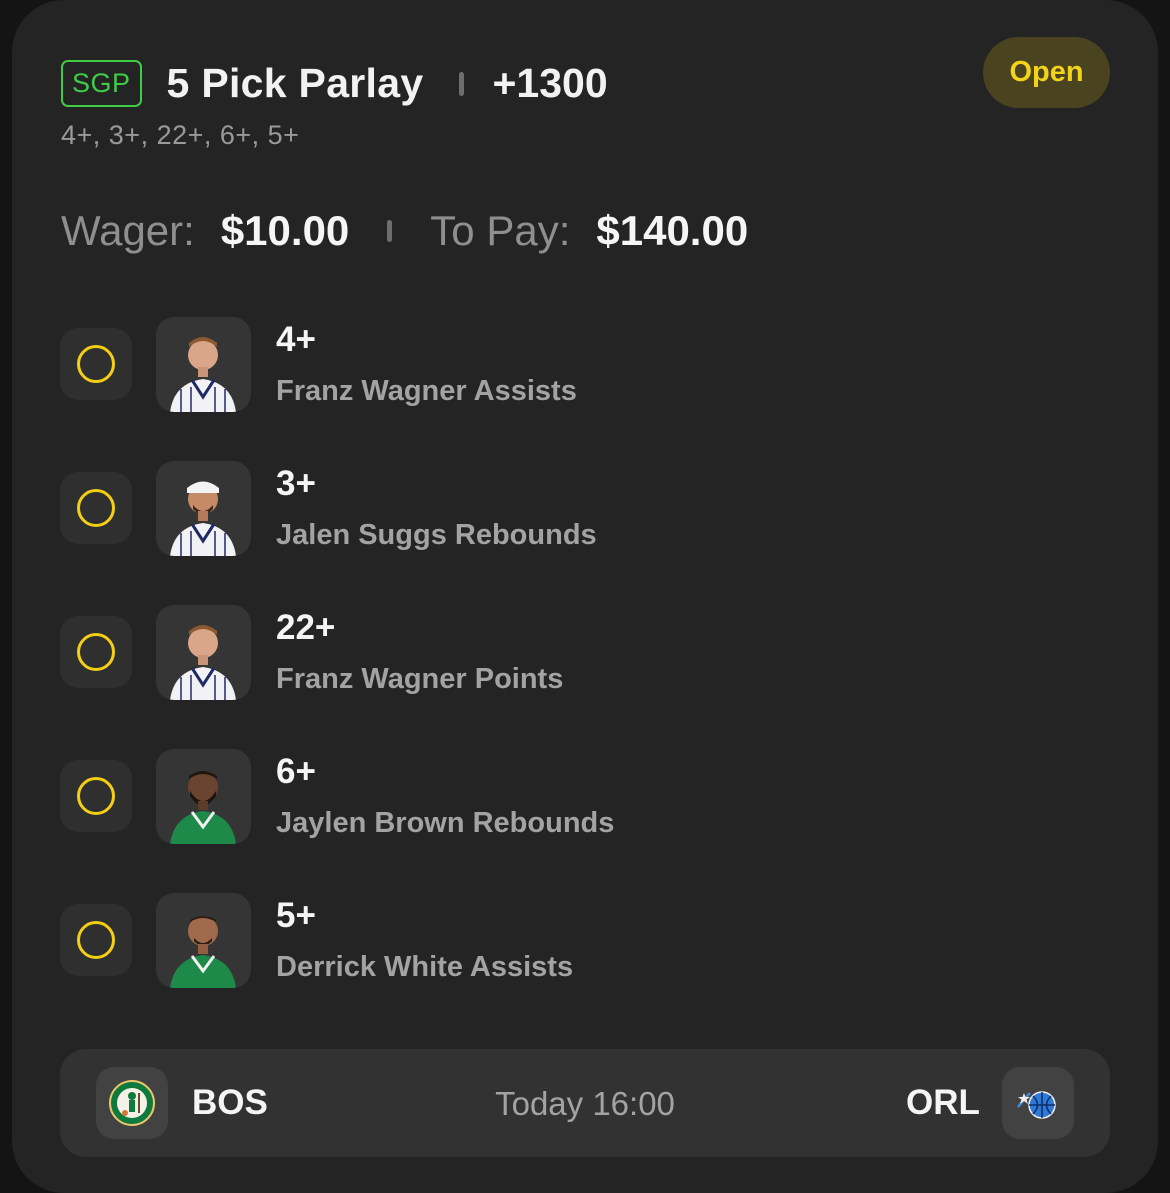  I want to click on pick-row: 22+ Franz Wagner Points, so click(560, 676).